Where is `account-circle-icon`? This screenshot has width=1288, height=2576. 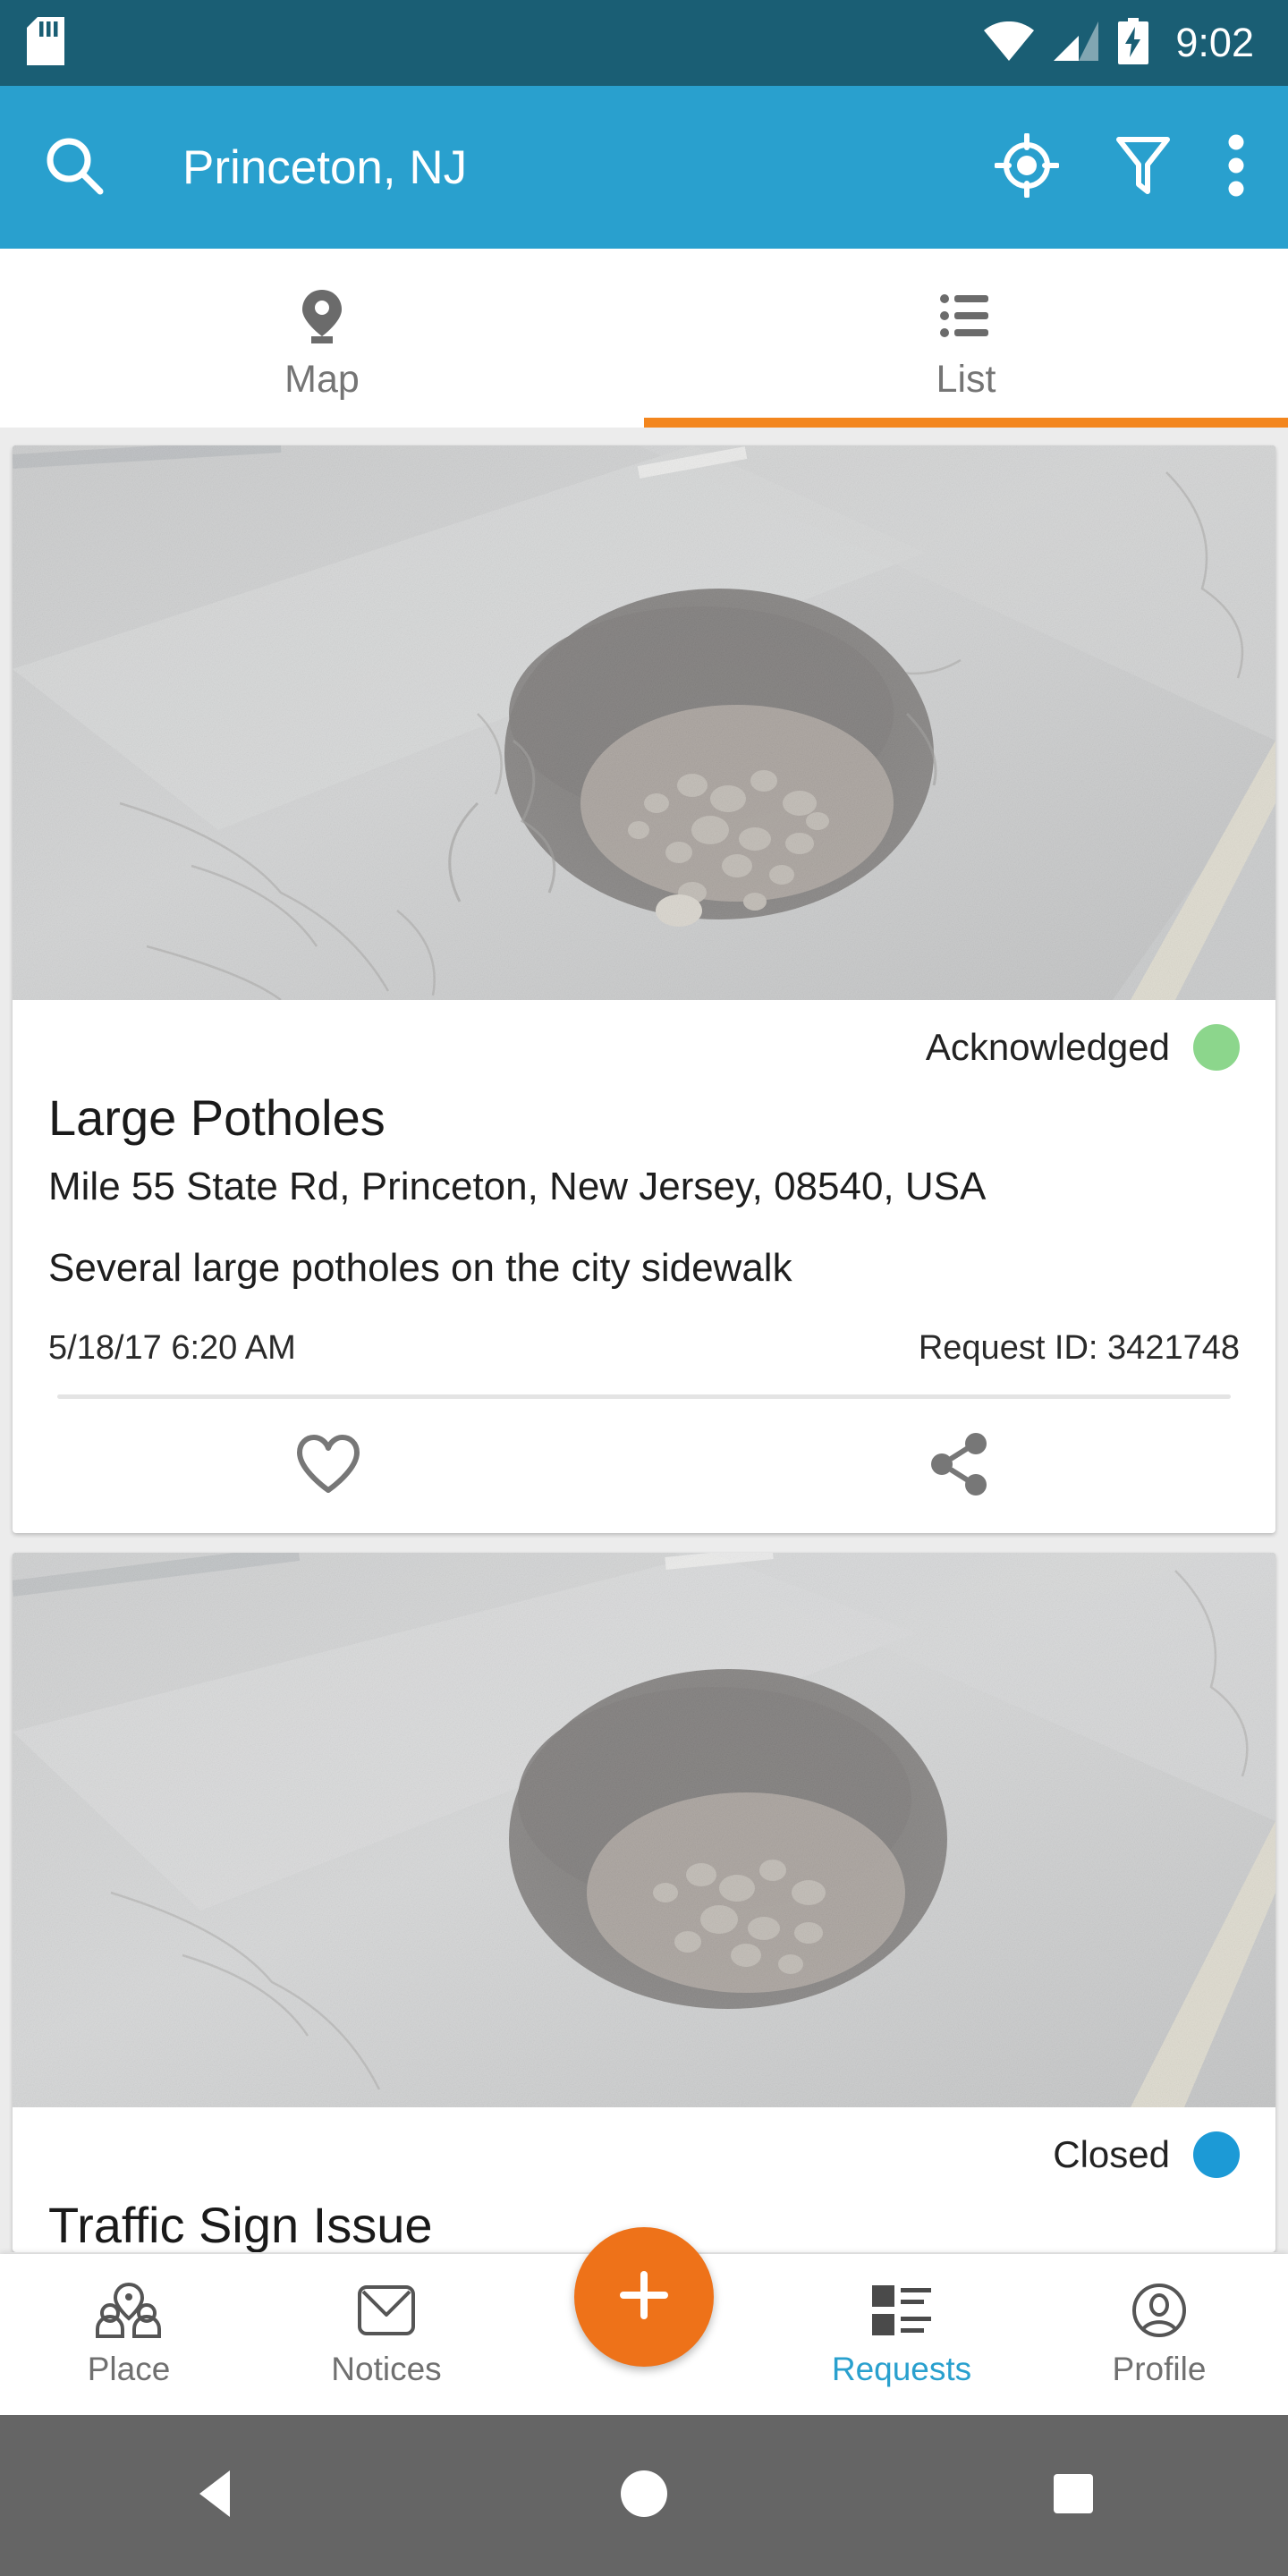 account-circle-icon is located at coordinates (1159, 2310).